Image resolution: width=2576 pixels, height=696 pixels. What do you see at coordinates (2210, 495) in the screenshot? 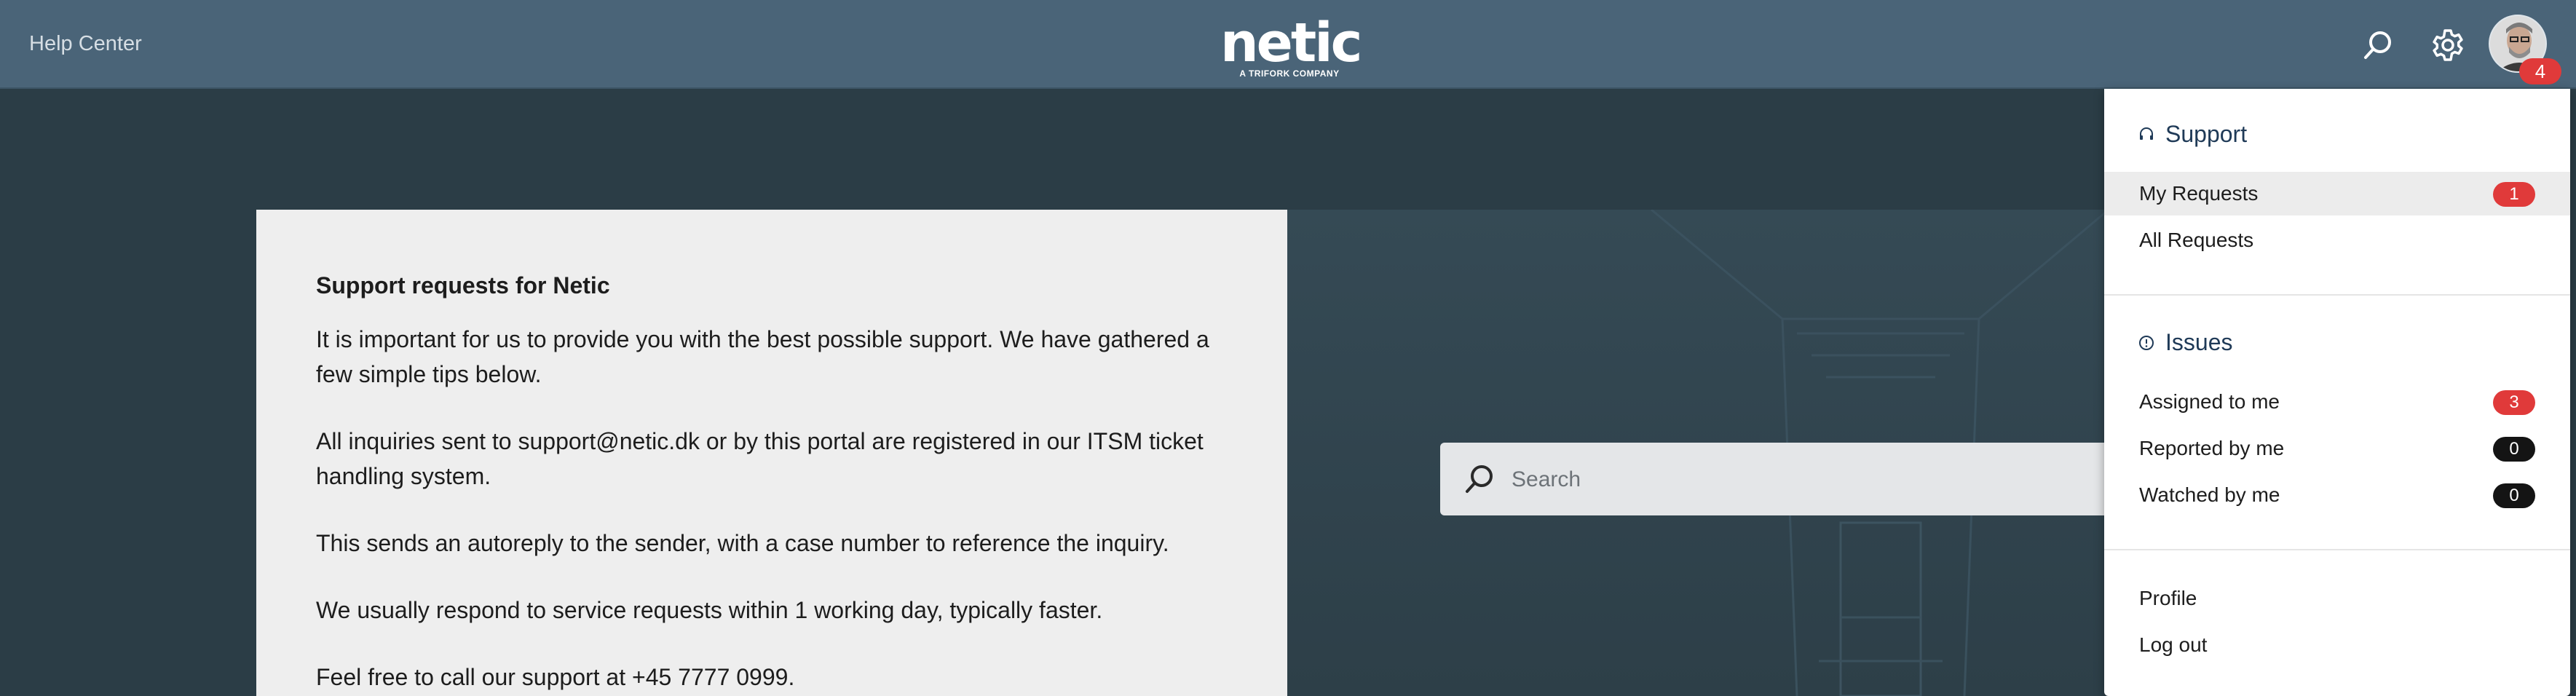
I see `watched-label: Watched by me` at bounding box center [2210, 495].